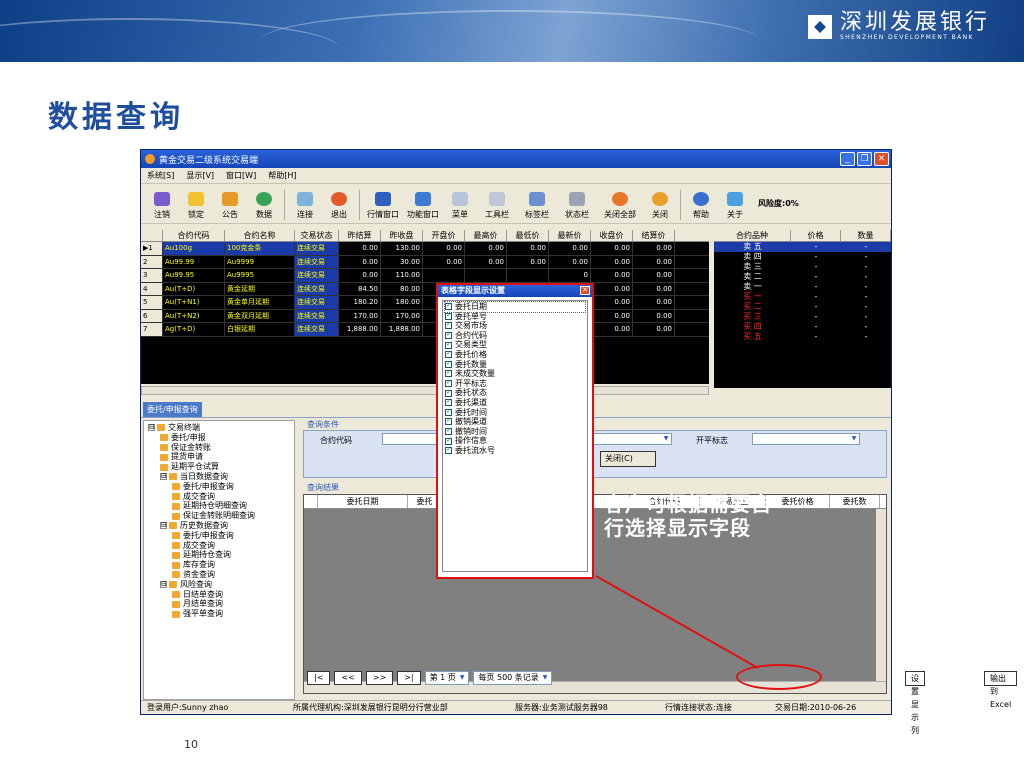 This screenshot has width=1024, height=768. What do you see at coordinates (423, 206) in the screenshot?
I see `function-window-button: 功能窗口` at bounding box center [423, 206].